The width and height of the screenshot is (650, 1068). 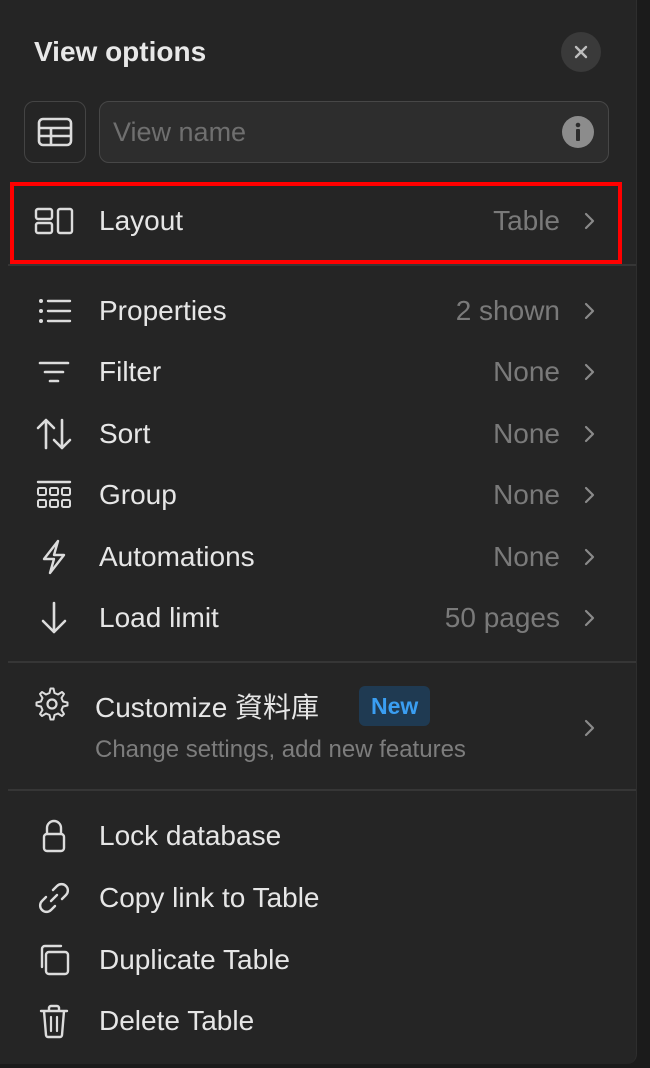 What do you see at coordinates (54, 434) in the screenshot?
I see `sort-icon` at bounding box center [54, 434].